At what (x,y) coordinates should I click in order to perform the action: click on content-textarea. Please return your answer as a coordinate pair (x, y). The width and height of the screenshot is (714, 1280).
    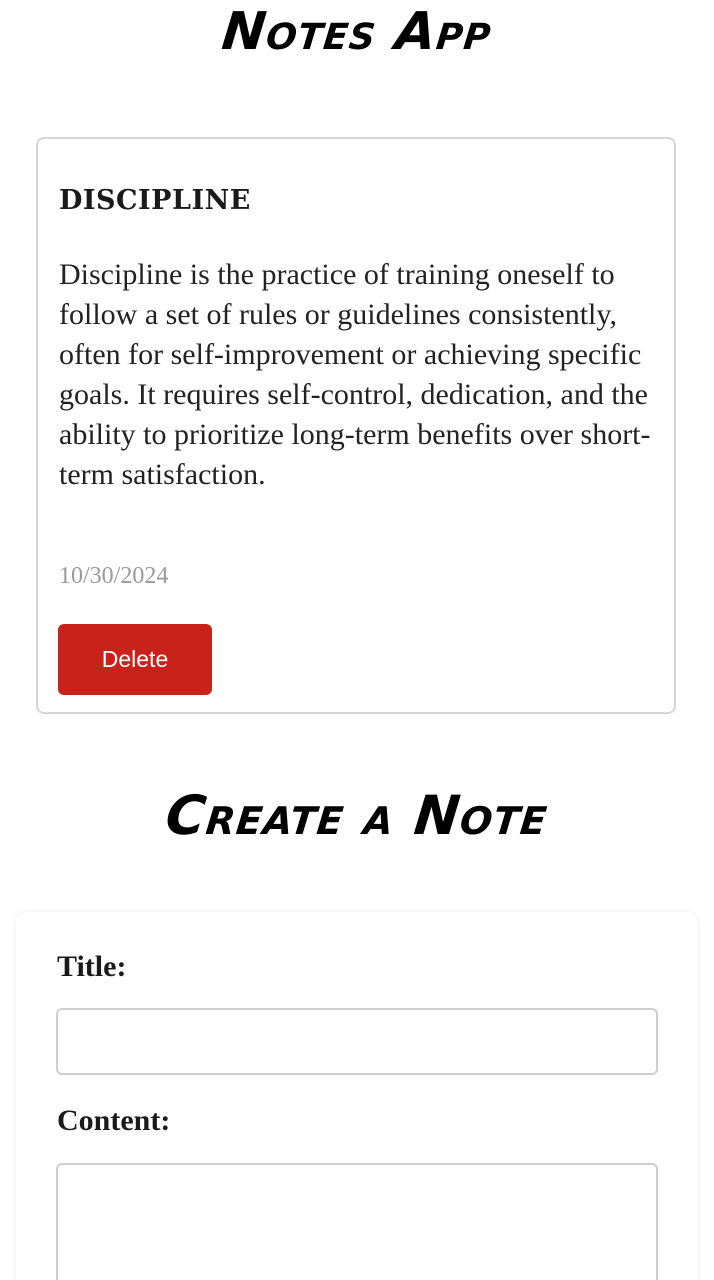
    Looking at the image, I should click on (357, 1221).